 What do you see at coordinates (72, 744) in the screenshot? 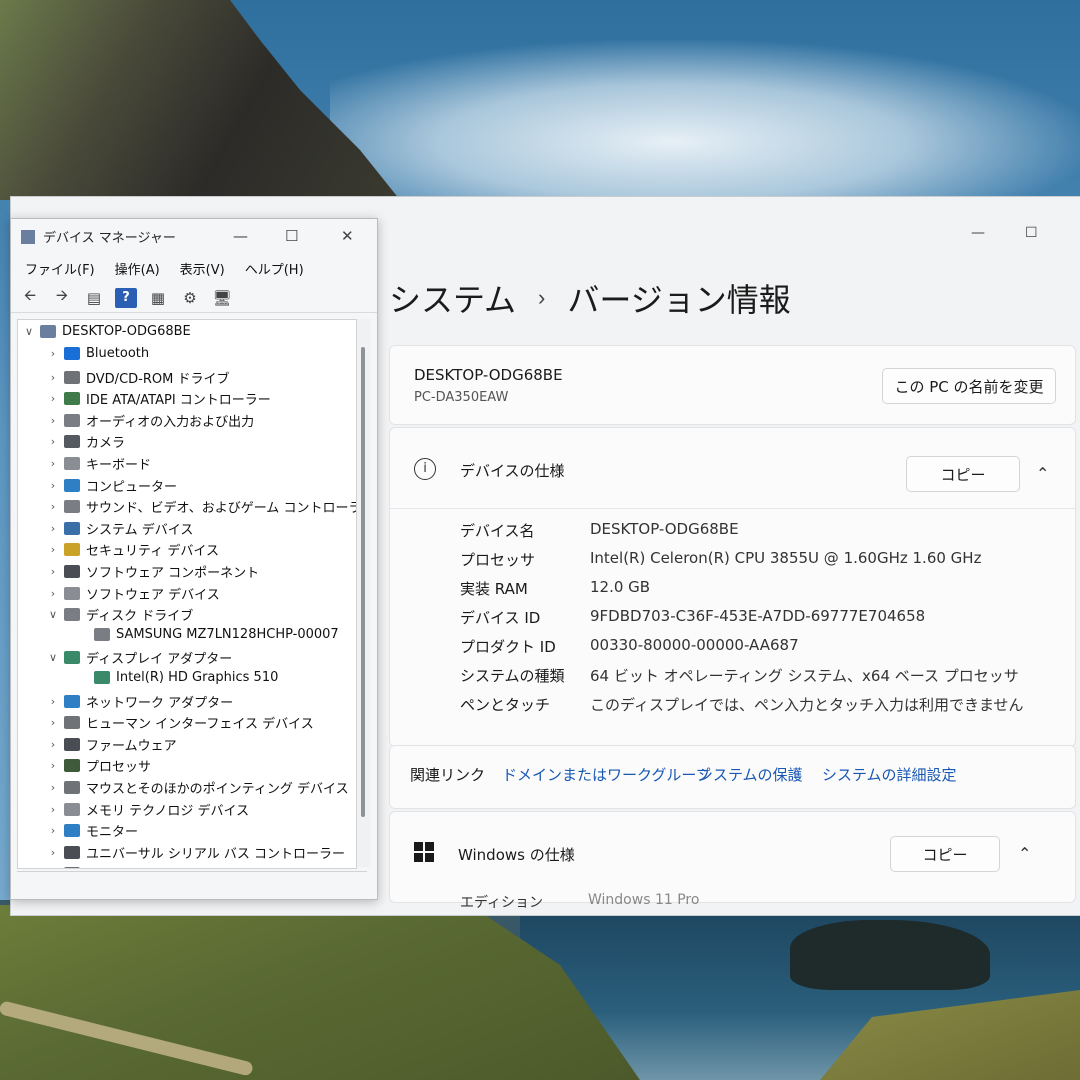
I see `firmware-icon` at bounding box center [72, 744].